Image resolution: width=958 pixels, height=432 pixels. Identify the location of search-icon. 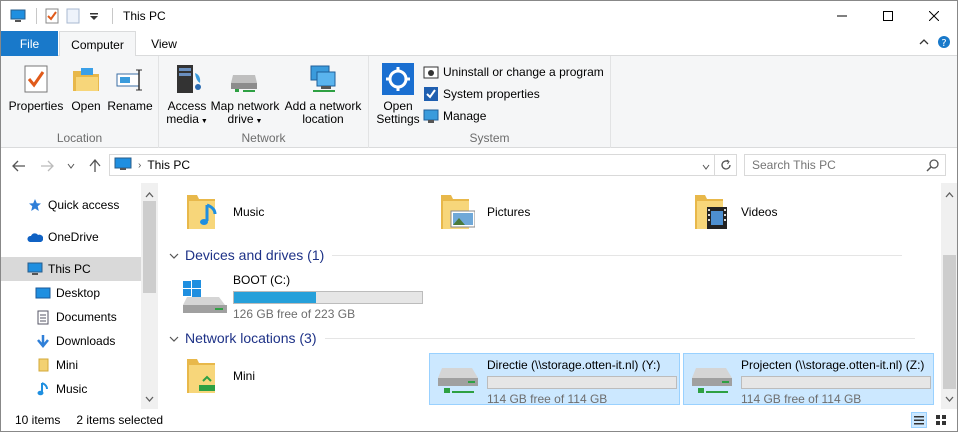
(932, 167).